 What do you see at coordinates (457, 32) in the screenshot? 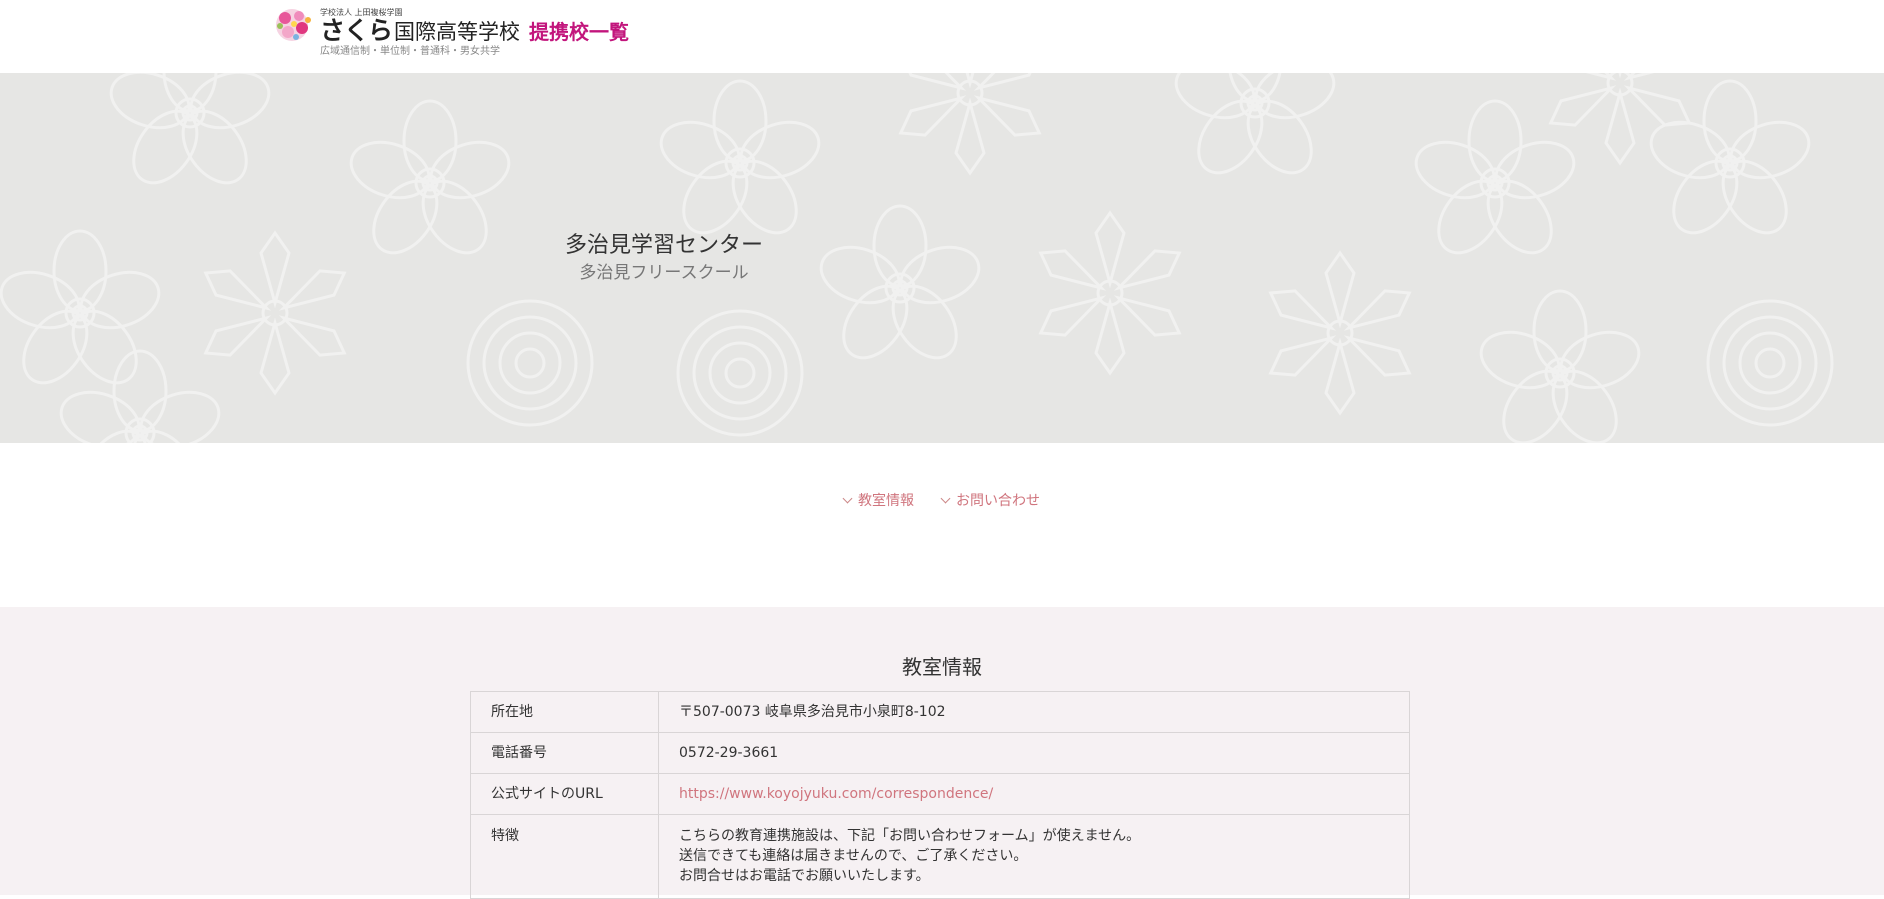
I see `logo-school-text: 国際高等学校` at bounding box center [457, 32].